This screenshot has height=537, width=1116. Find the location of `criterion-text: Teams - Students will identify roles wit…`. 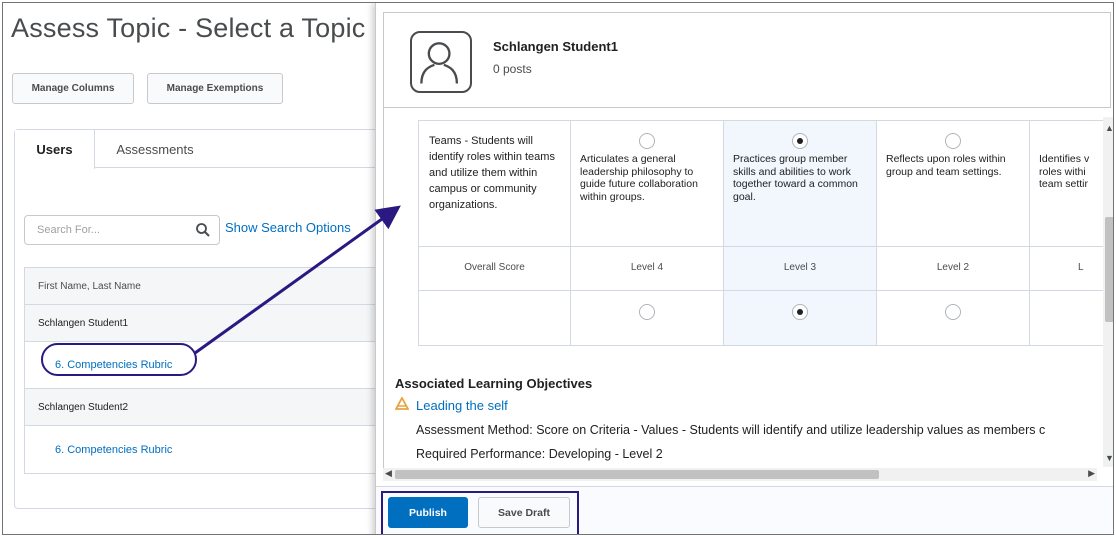

criterion-text: Teams - Students will identify roles wit… is located at coordinates (492, 173).